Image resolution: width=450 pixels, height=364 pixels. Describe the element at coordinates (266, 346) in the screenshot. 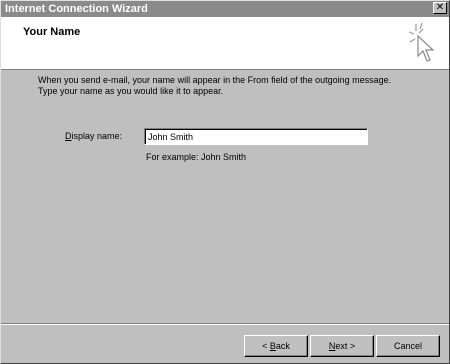

I see `back-arrow: <` at that location.